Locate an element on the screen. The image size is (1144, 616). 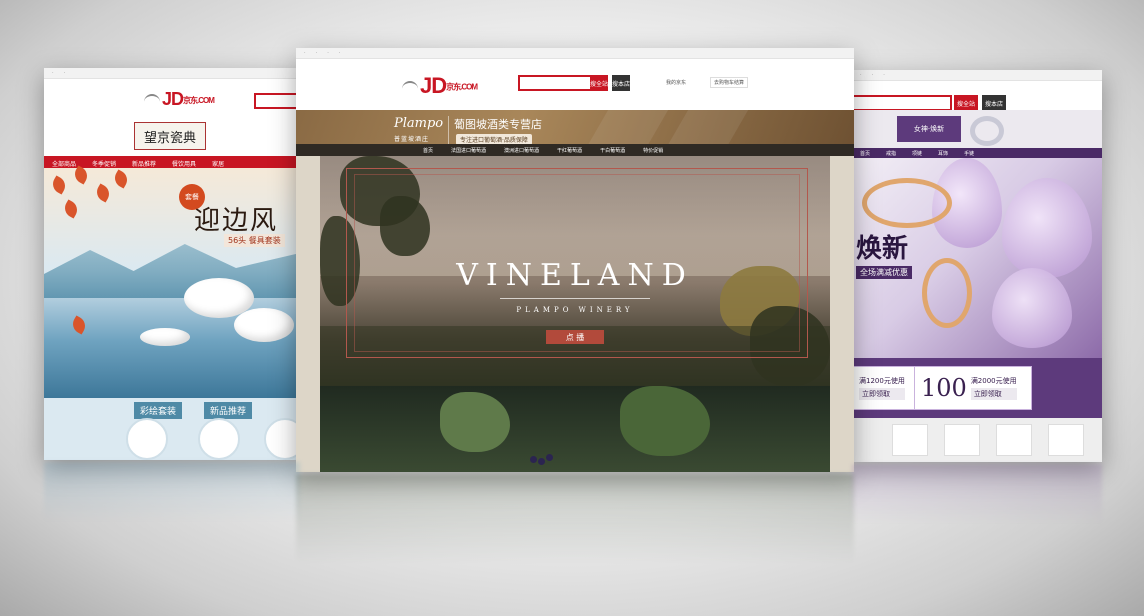
nav-item: 家居 is located at coordinates (218, 162).